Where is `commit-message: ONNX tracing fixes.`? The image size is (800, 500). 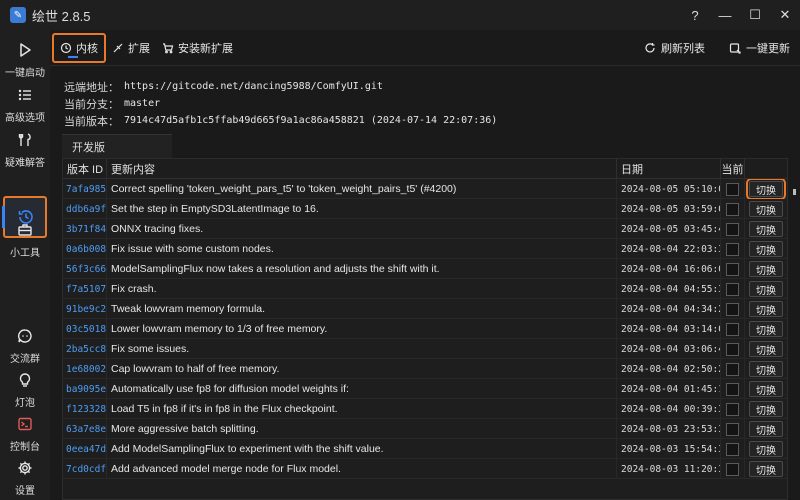 commit-message: ONNX tracing fixes. is located at coordinates (362, 229).